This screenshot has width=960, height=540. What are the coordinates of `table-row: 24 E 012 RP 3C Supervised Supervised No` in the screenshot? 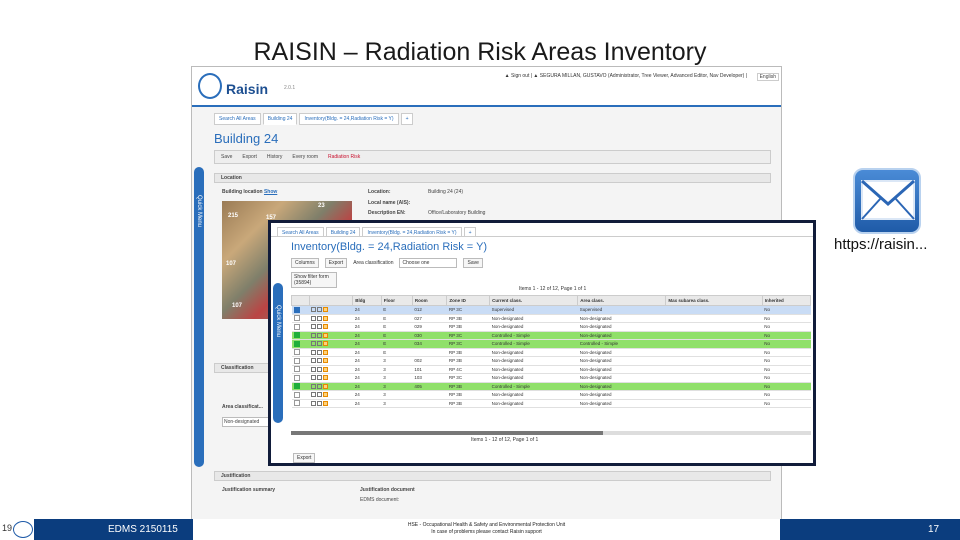 It's located at (551, 310).